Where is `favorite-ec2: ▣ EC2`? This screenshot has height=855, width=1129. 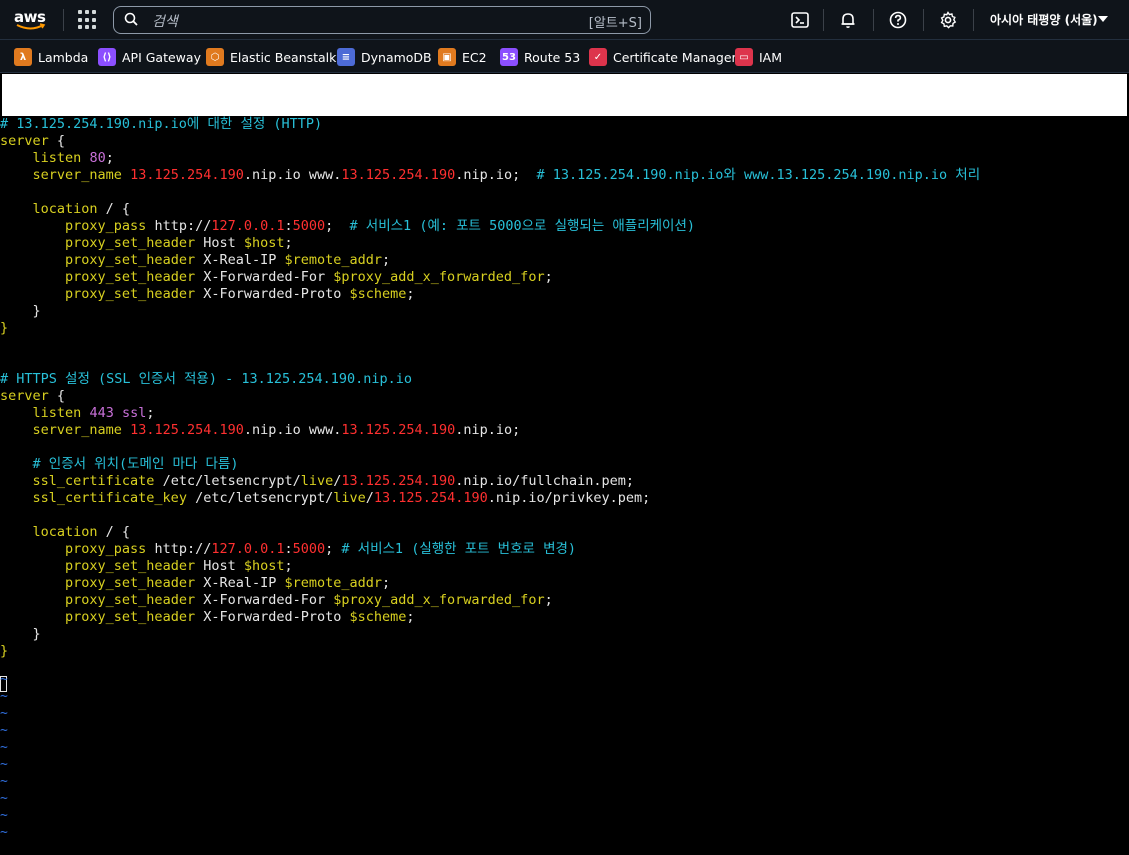
favorite-ec2: ▣ EC2 is located at coordinates (462, 57).